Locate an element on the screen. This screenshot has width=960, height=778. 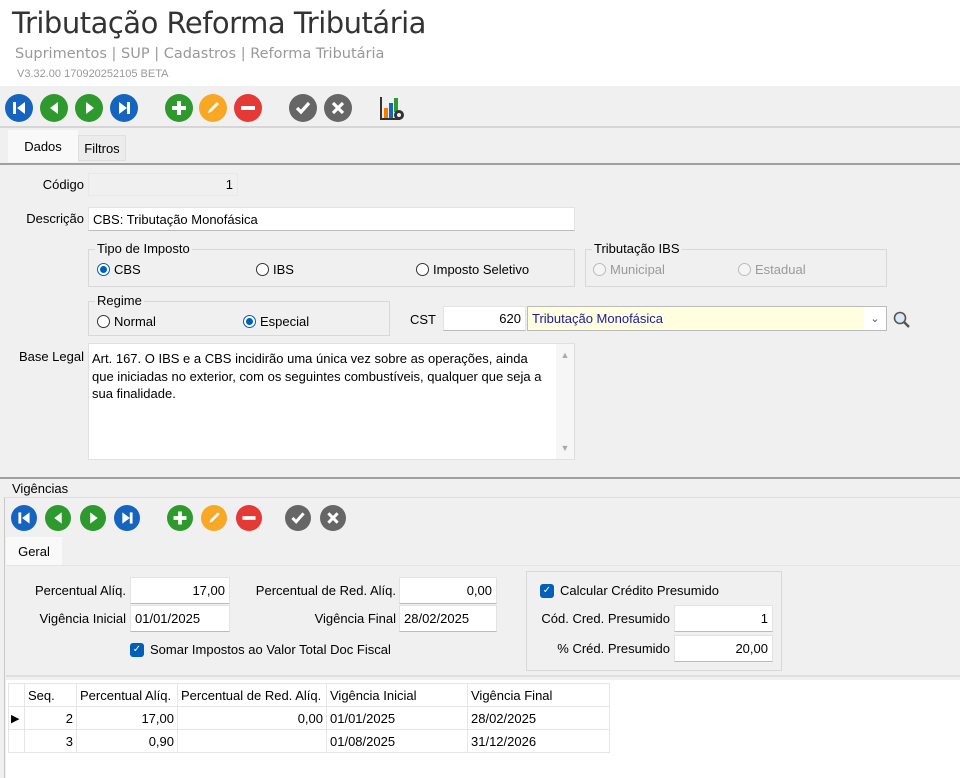
tab-geral: Geral is located at coordinates (34, 551).